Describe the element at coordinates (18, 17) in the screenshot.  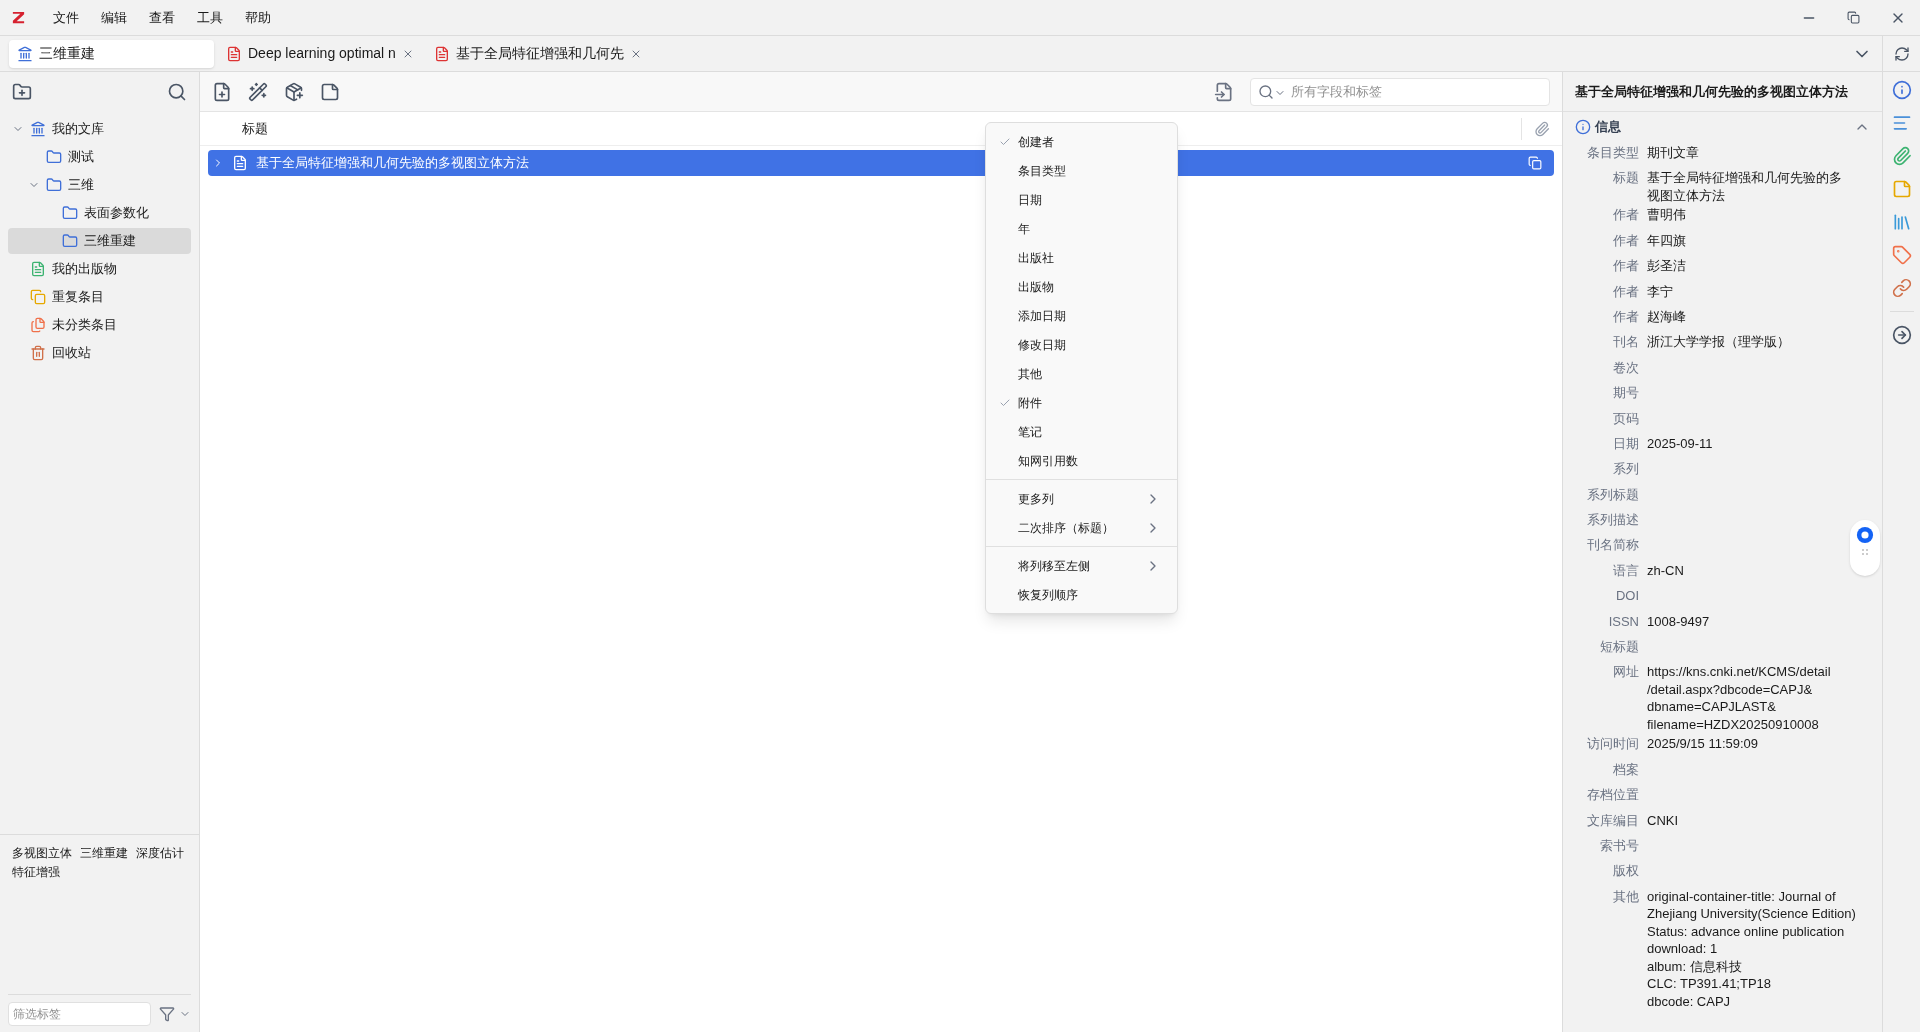
I see `app-logo-icon` at that location.